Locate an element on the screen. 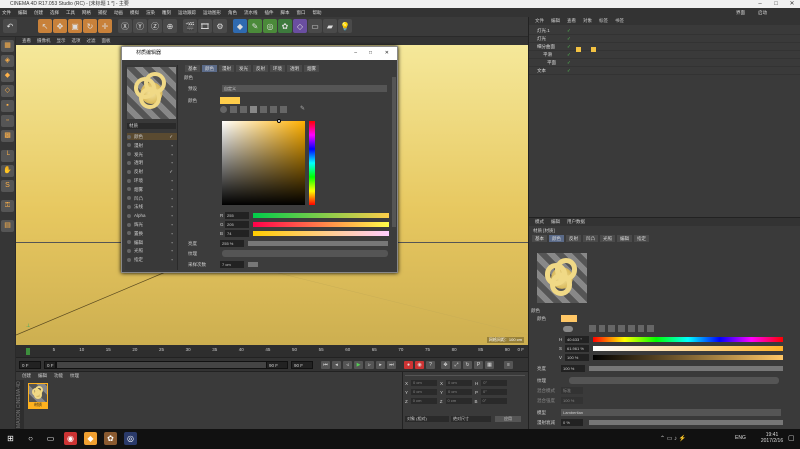 This screenshot has width=800, height=449. camera-icon: ▰ is located at coordinates (330, 26).